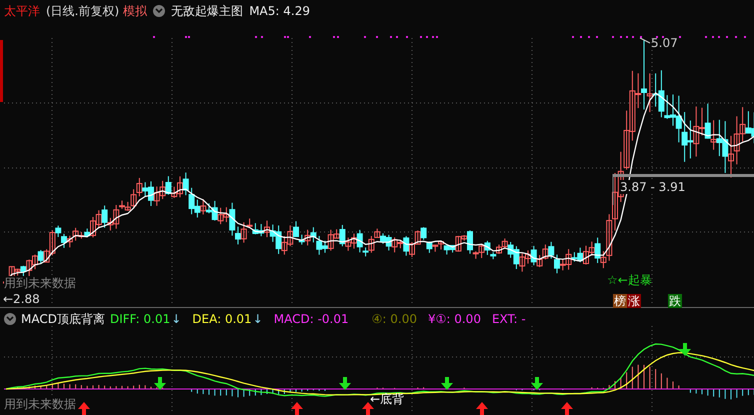 This screenshot has height=415, width=754. Describe the element at coordinates (311, 319) in the screenshot. I see `indicator-value: MACD: -0.01` at that location.